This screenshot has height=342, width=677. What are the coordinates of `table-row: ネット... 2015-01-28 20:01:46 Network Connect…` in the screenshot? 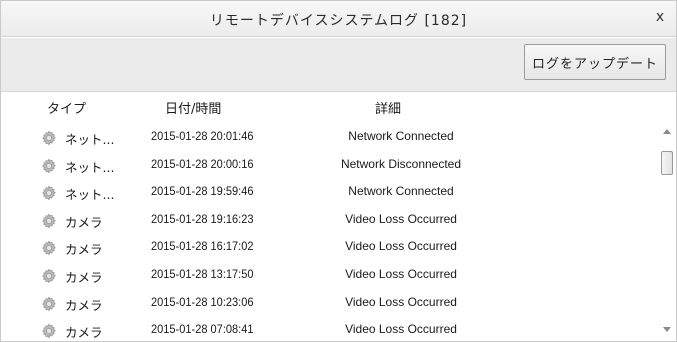 It's located at (330, 138).